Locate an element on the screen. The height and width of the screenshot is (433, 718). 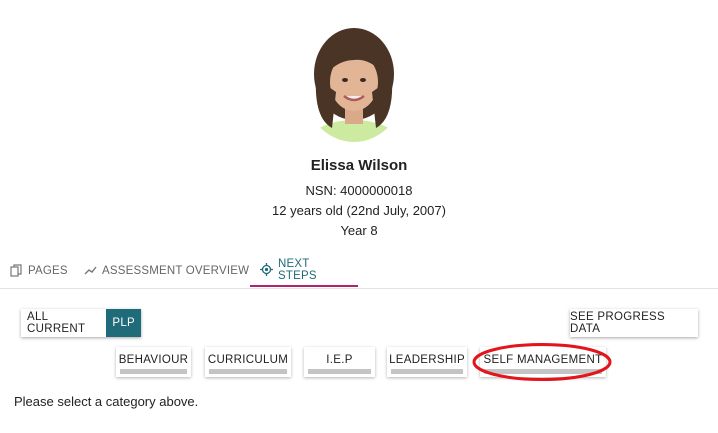
student-name: Elissa Wilson is located at coordinates (359, 165).